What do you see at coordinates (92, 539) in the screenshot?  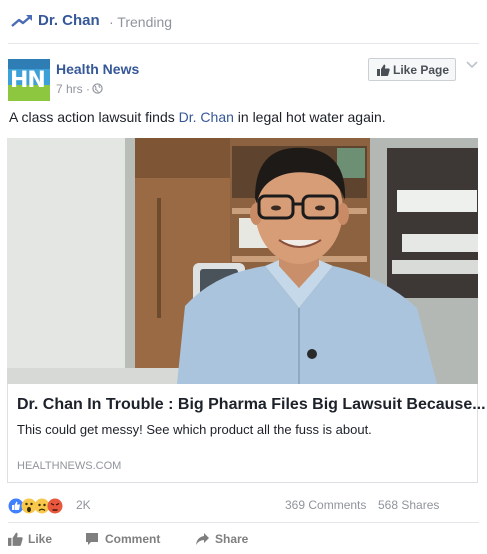 I see `comment-icon` at bounding box center [92, 539].